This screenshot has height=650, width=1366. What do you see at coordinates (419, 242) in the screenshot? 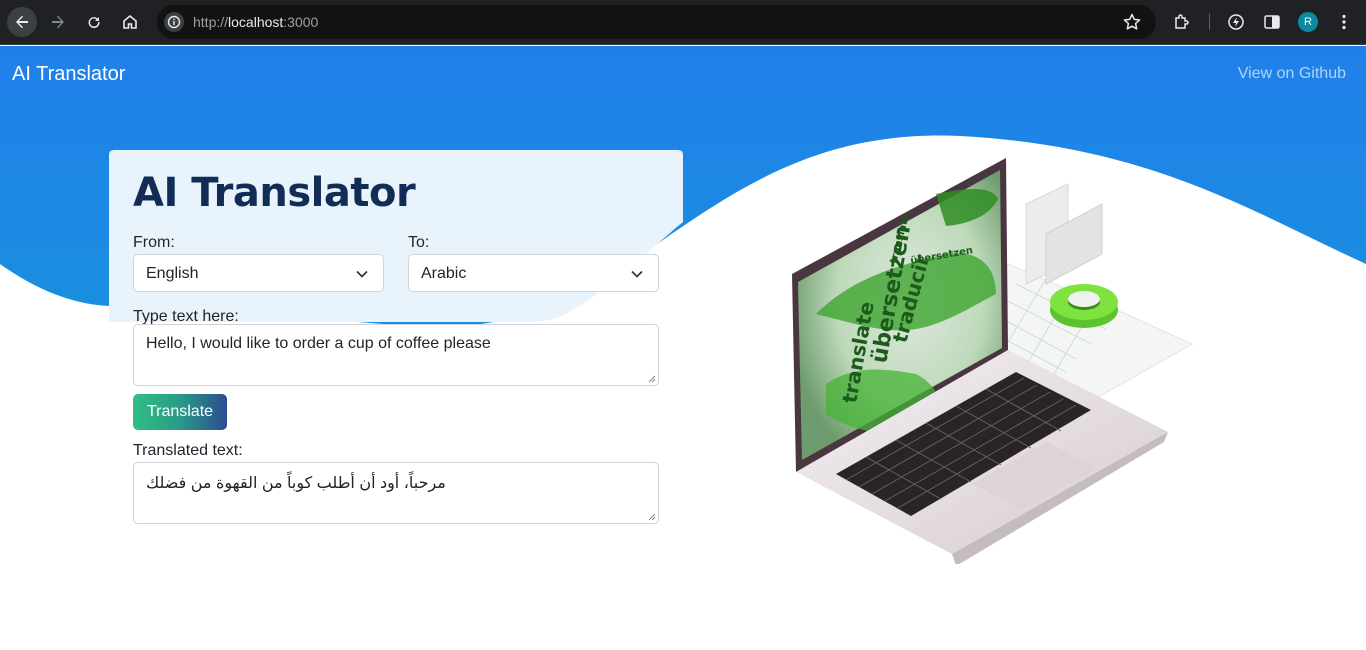
I see `to-label: To:` at bounding box center [419, 242].